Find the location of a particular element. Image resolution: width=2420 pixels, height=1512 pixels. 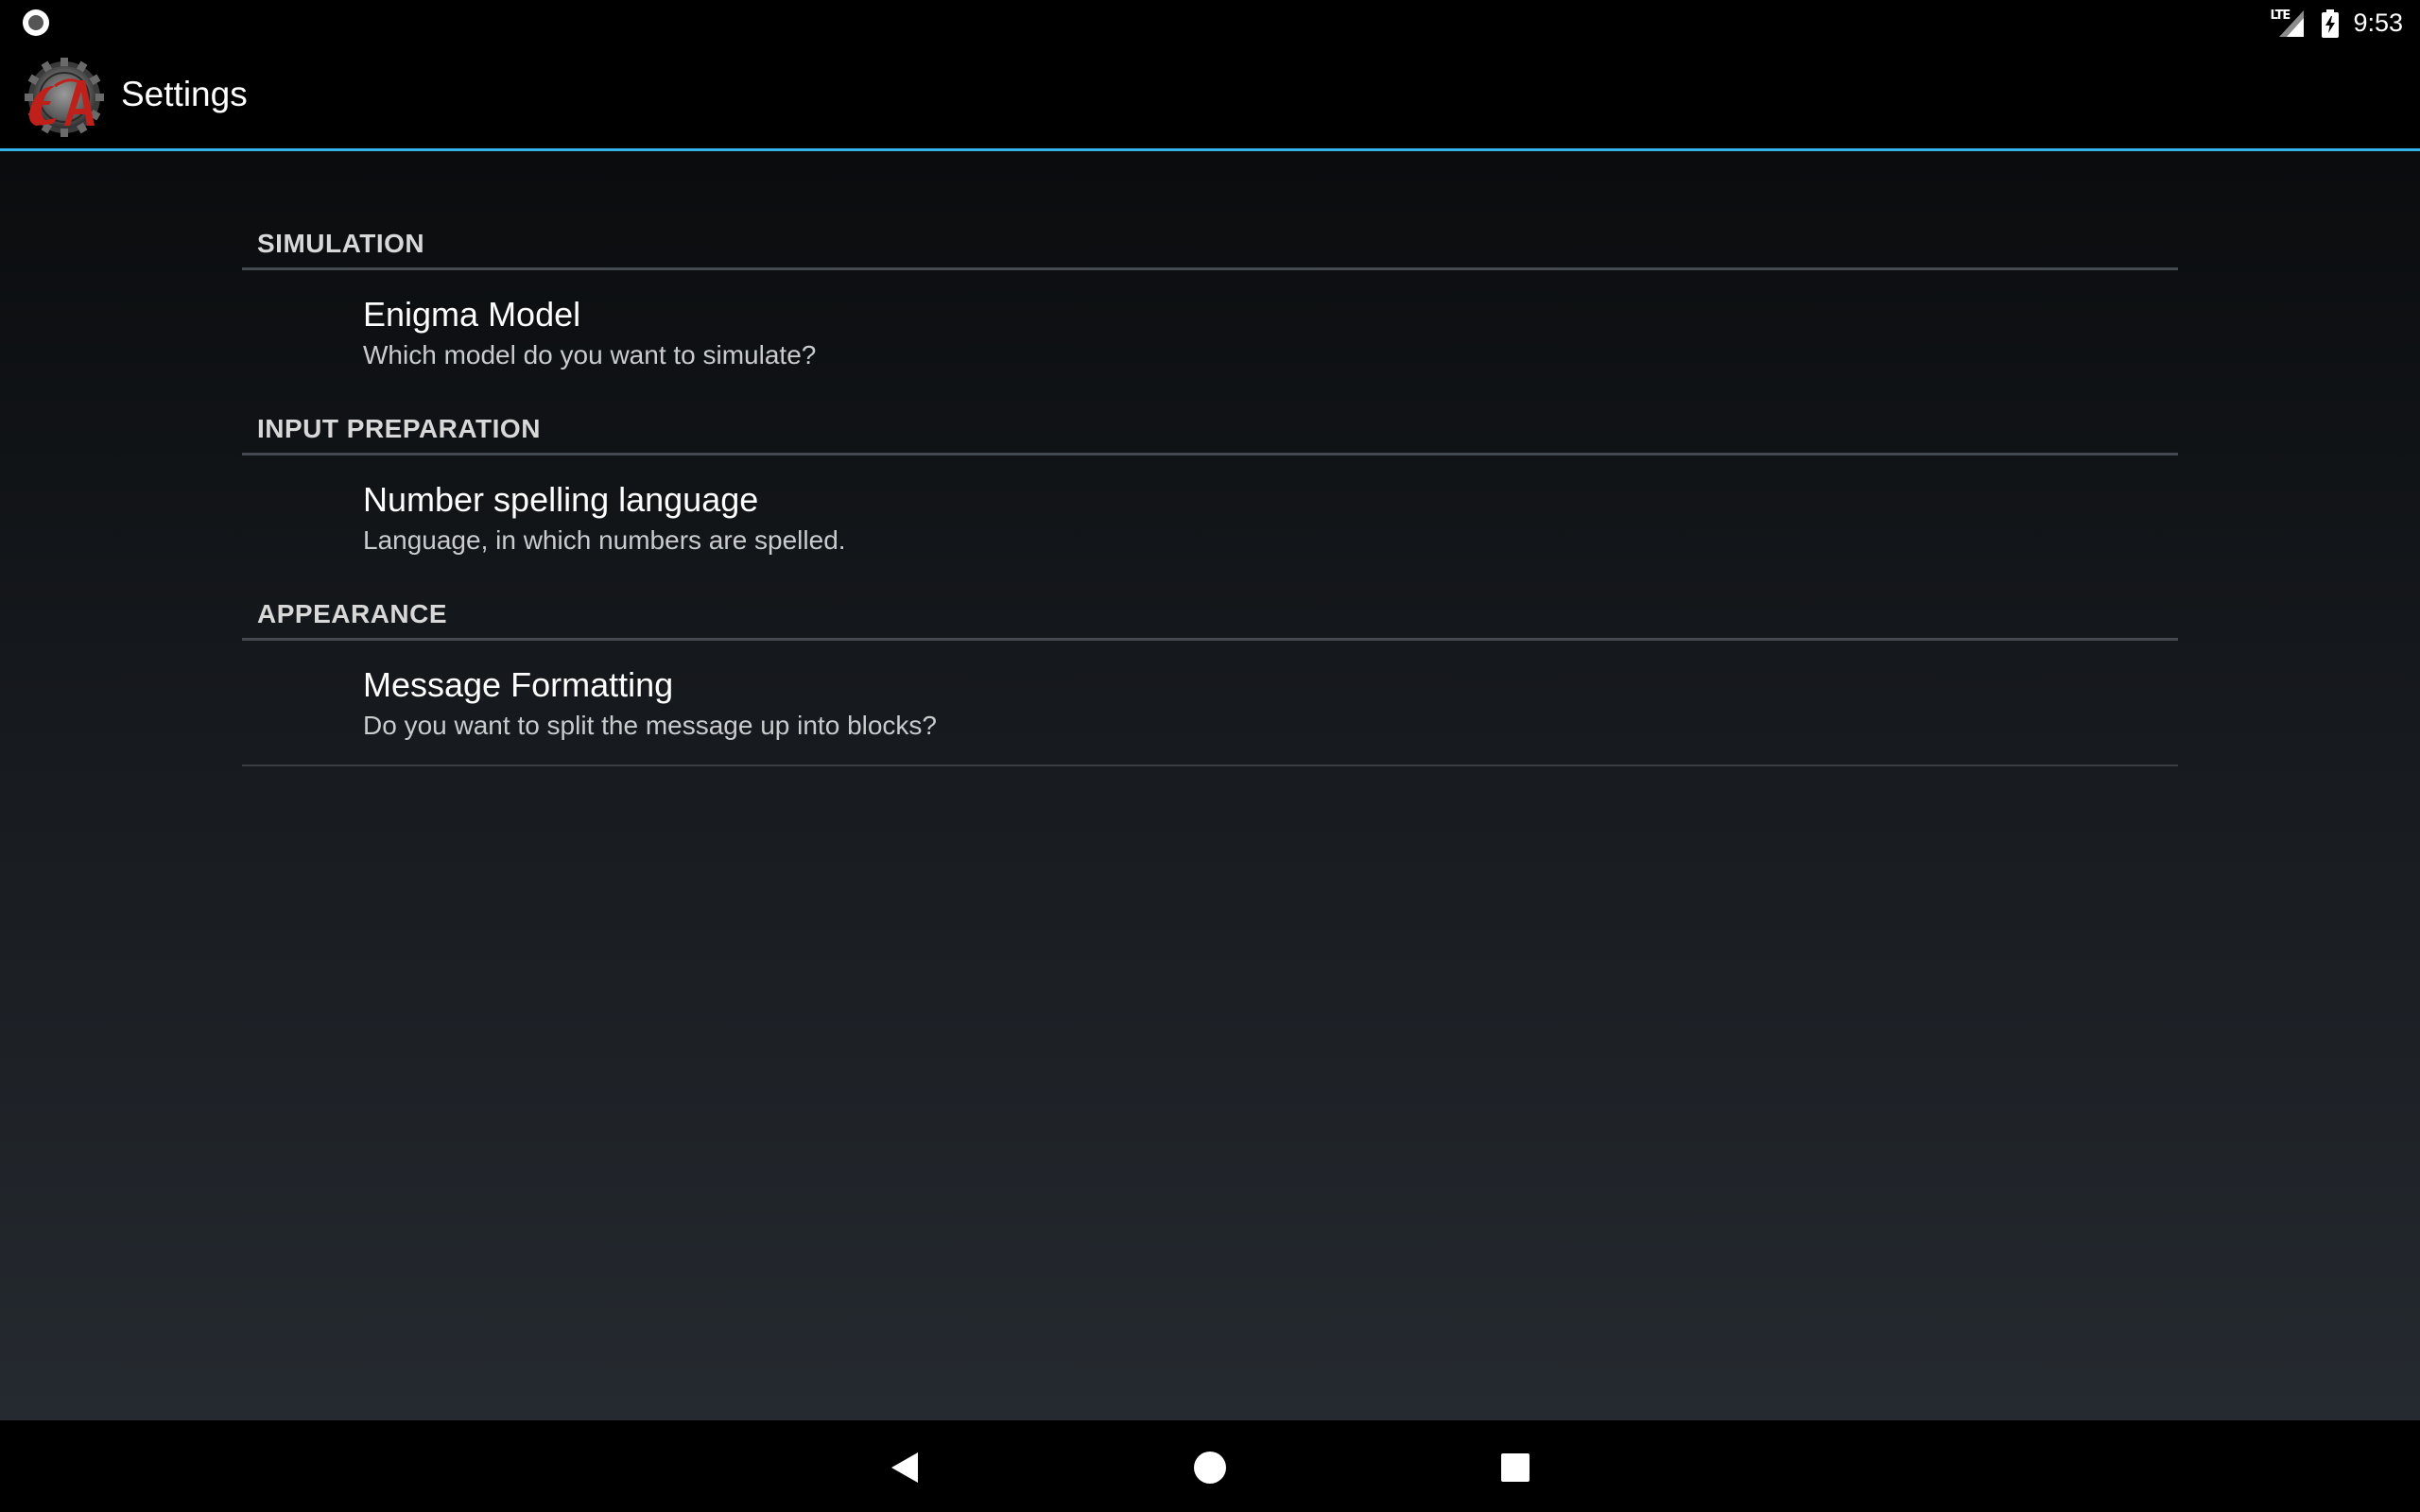

navigation-bar is located at coordinates (1210, 1466).